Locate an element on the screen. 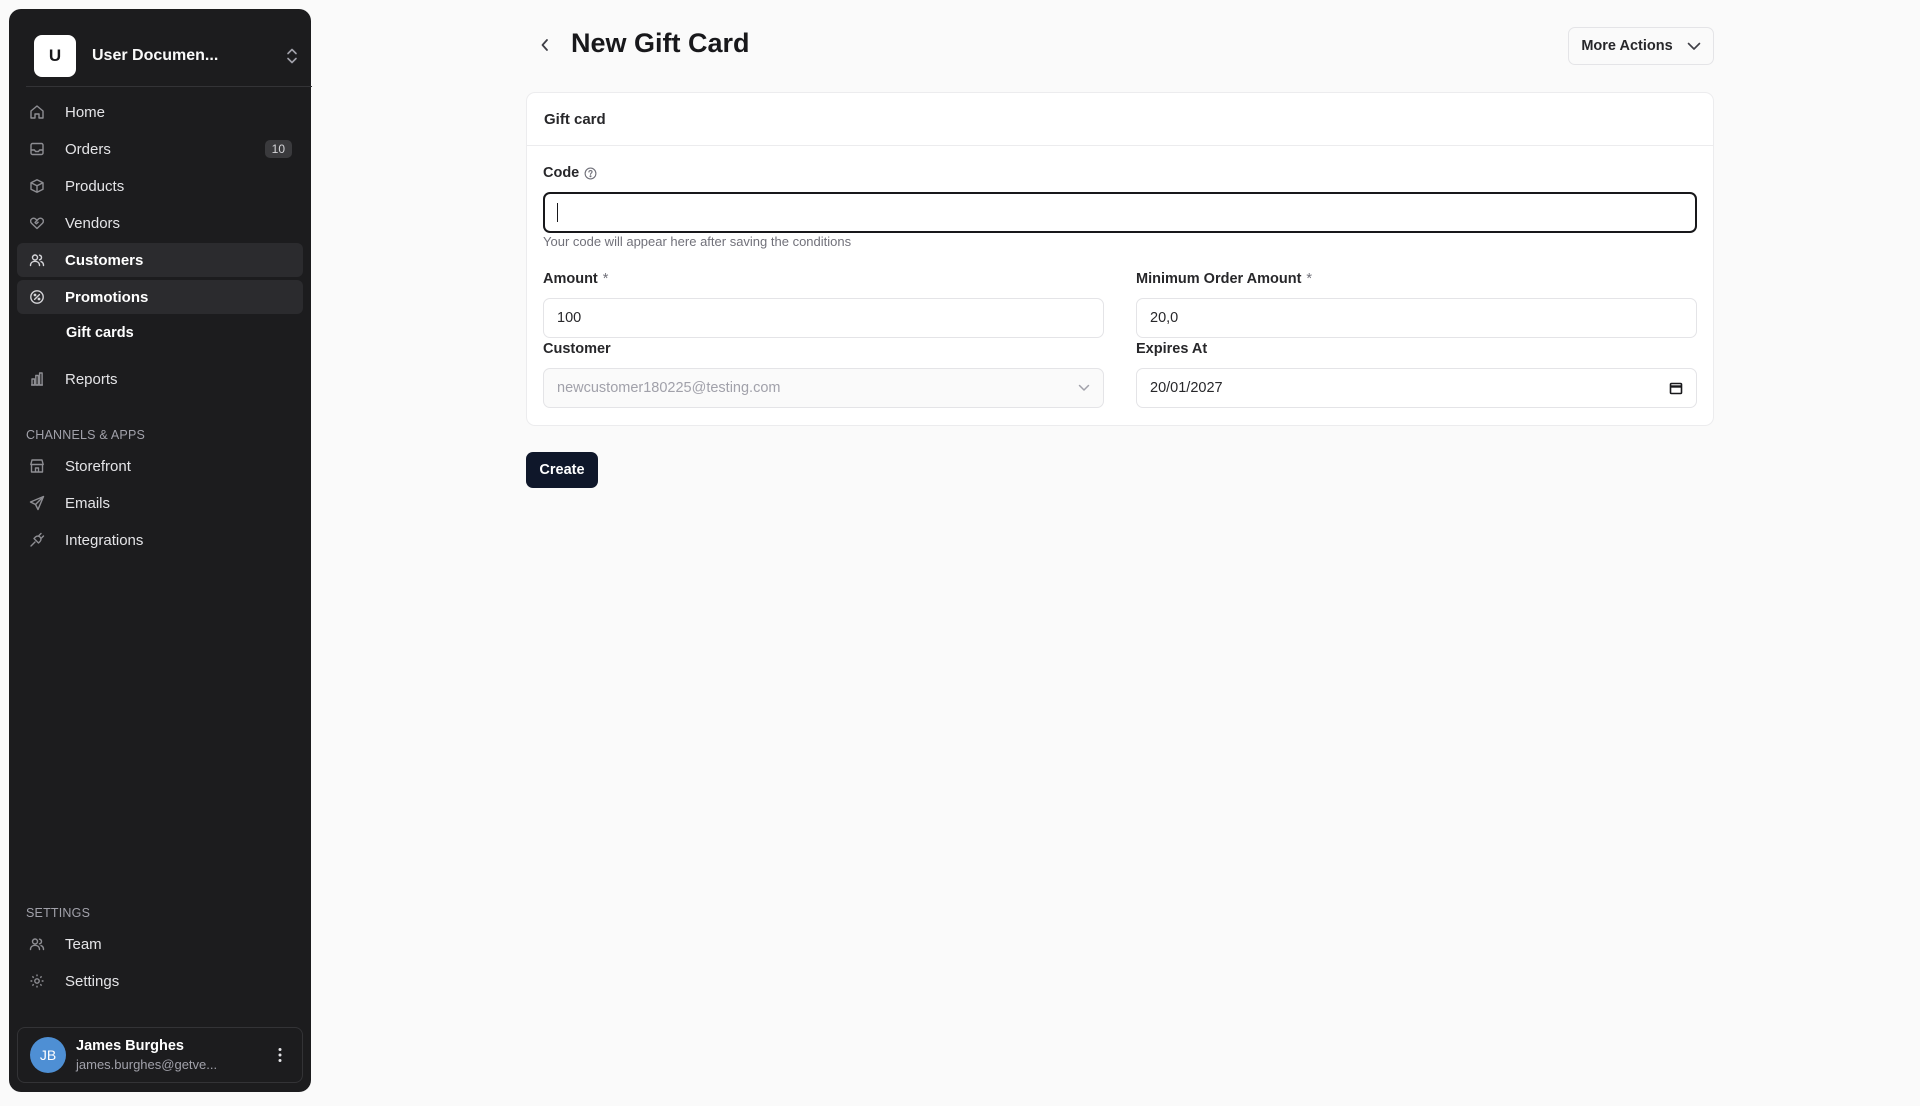 This screenshot has height=1106, width=1920. sidebar-item-label: Home is located at coordinates (85, 112).